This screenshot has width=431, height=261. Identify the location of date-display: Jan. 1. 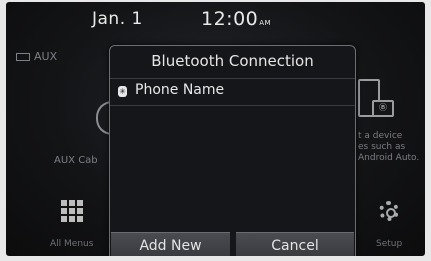
(117, 19).